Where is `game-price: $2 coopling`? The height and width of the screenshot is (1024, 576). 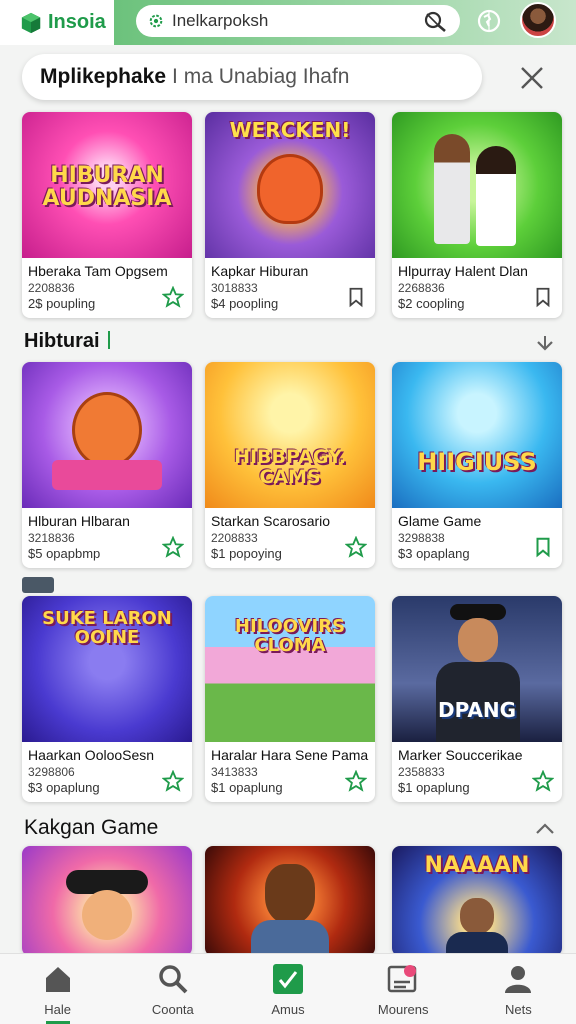
game-price: $2 coopling is located at coordinates (431, 303).